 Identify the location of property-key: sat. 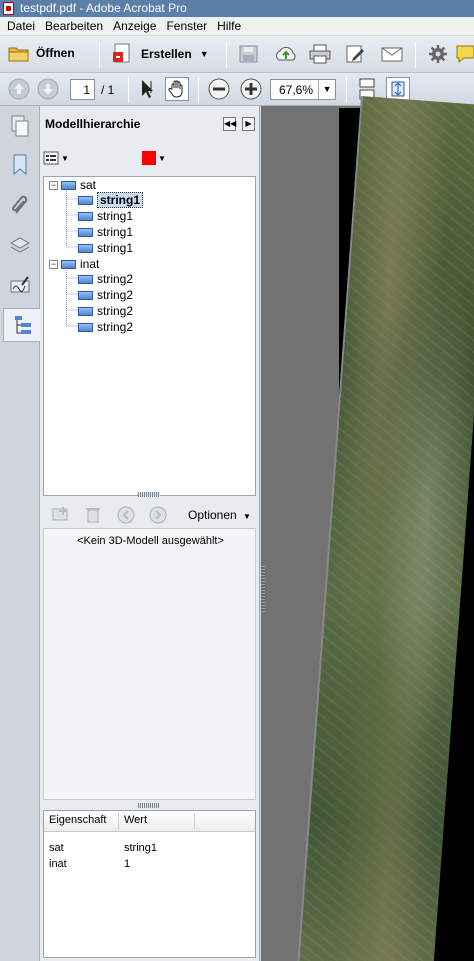
(56, 848).